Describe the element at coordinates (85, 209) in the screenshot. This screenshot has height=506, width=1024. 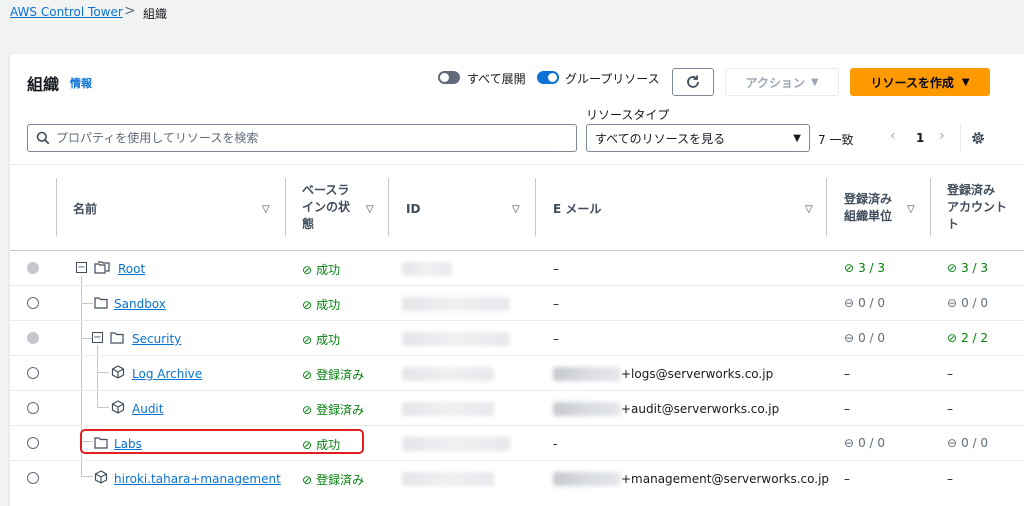
I see `column-header-name: 名前` at that location.